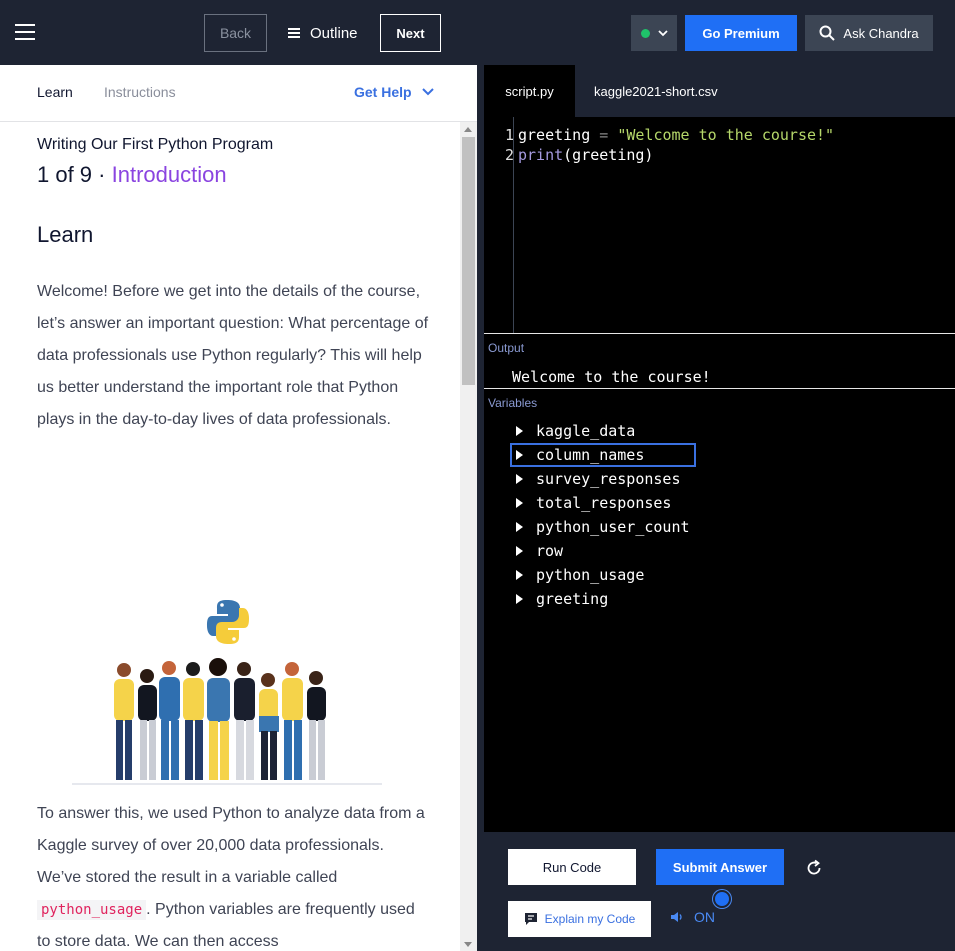 Image resolution: width=955 pixels, height=951 pixels. What do you see at coordinates (506, 348) in the screenshot?
I see `output-label: Output` at bounding box center [506, 348].